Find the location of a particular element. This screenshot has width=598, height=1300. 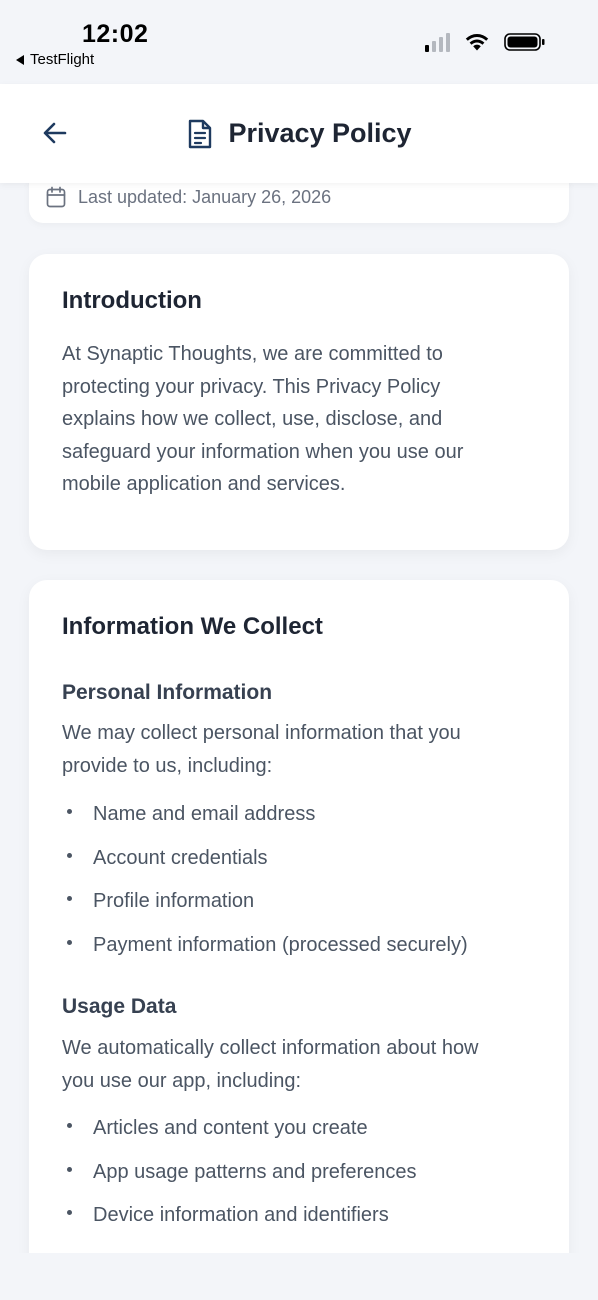

list-item-text: Name and email address is located at coordinates (204, 814).